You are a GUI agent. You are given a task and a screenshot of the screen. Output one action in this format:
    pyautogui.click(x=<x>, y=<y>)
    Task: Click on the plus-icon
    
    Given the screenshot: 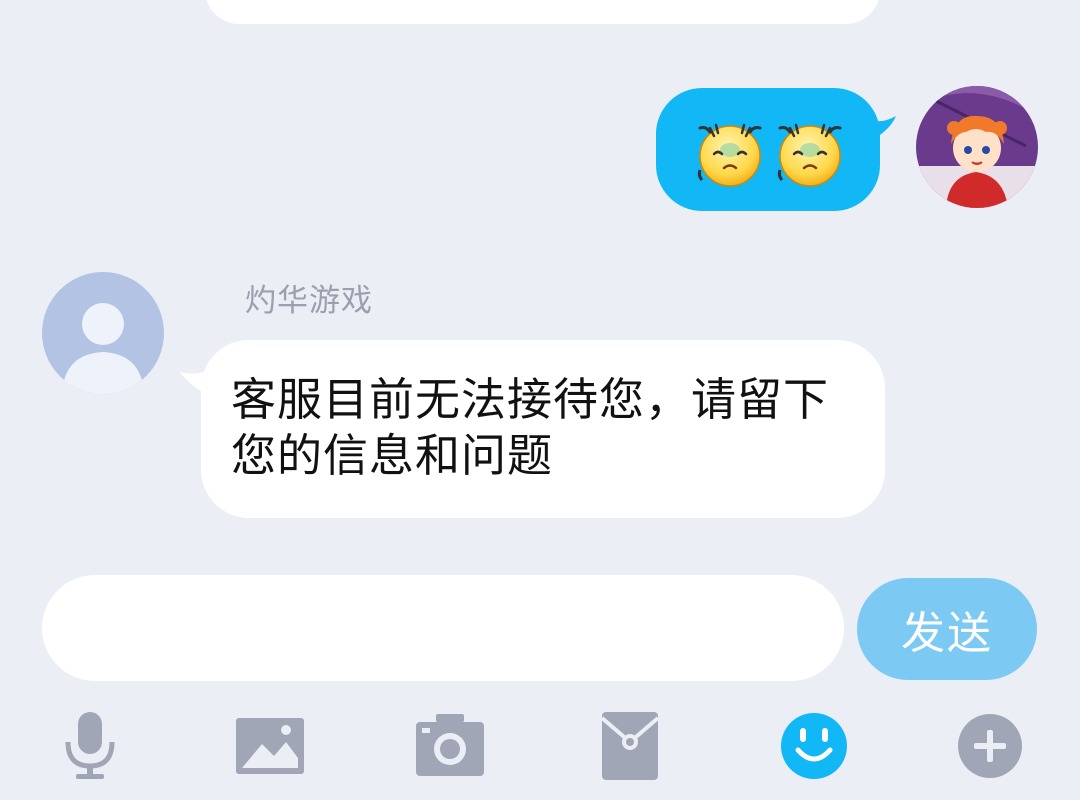 What is the action you would take?
    pyautogui.click(x=990, y=746)
    